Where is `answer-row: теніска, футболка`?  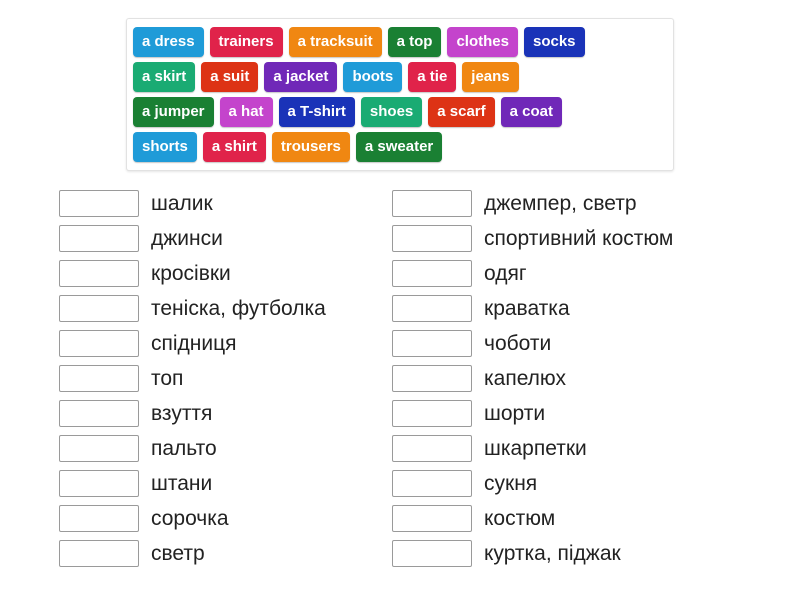 answer-row: теніска, футболка is located at coordinates (225, 308).